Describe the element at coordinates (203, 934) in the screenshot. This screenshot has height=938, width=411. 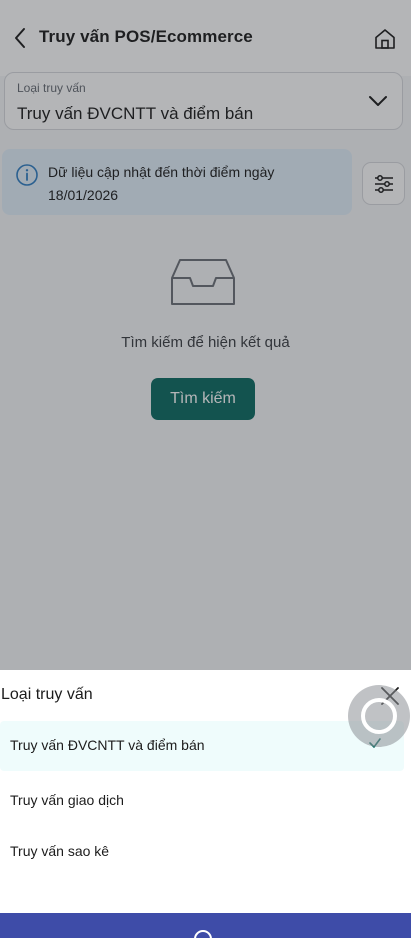
I see `search-icon` at that location.